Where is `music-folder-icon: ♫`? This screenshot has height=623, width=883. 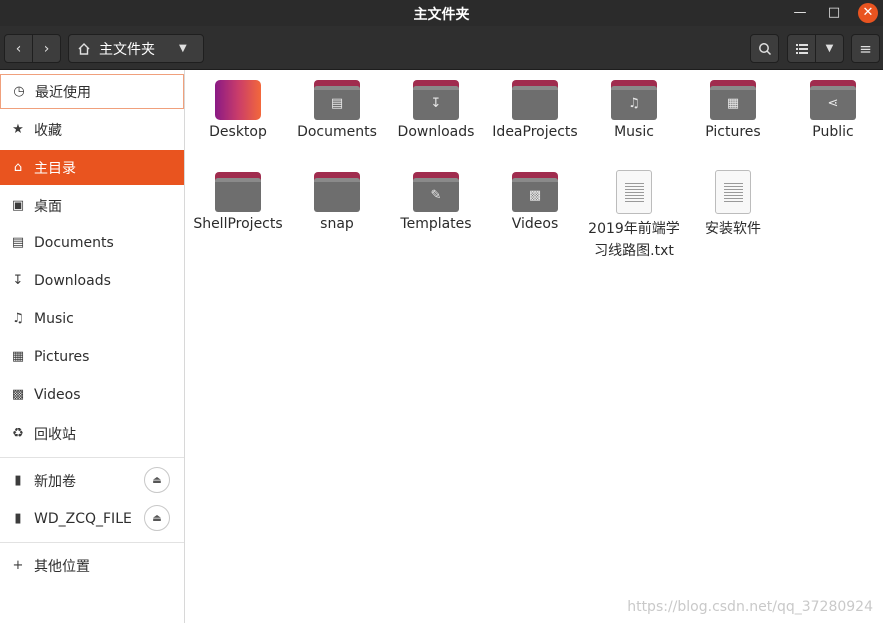 music-folder-icon: ♫ is located at coordinates (634, 100).